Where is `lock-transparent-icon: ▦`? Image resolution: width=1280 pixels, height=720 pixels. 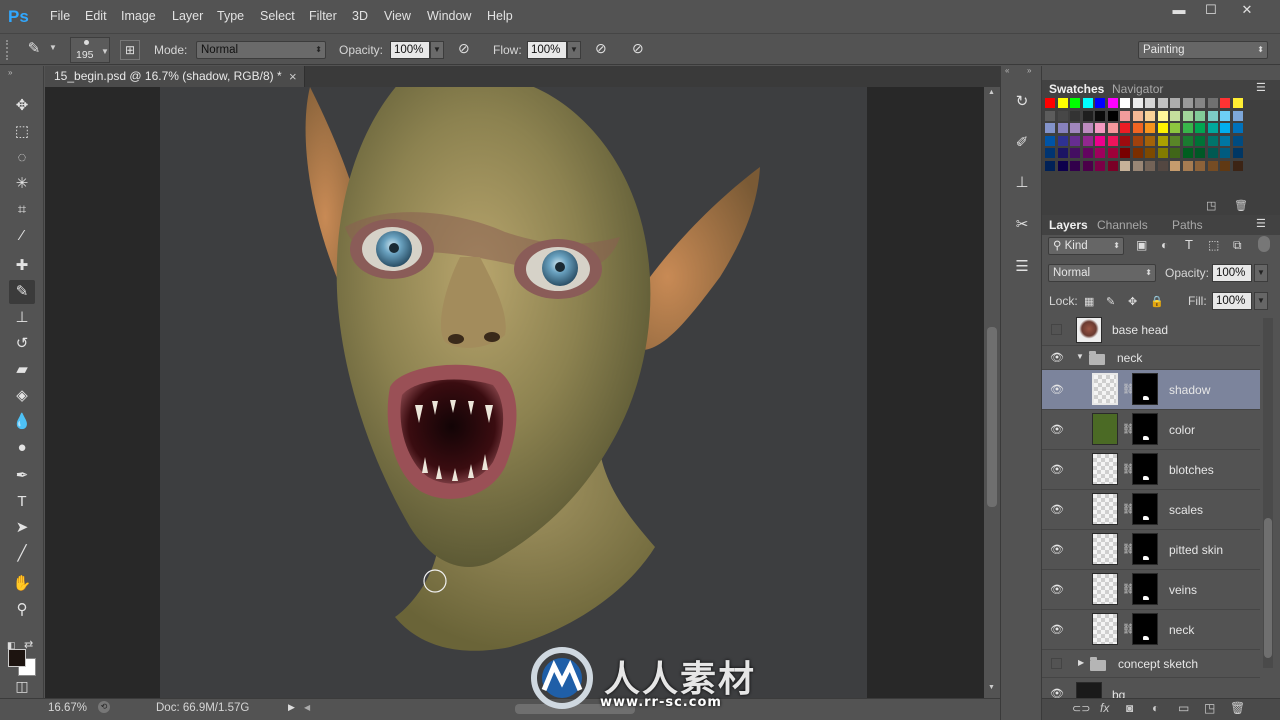
lock-transparent-icon: ▦ is located at coordinates (1089, 301).